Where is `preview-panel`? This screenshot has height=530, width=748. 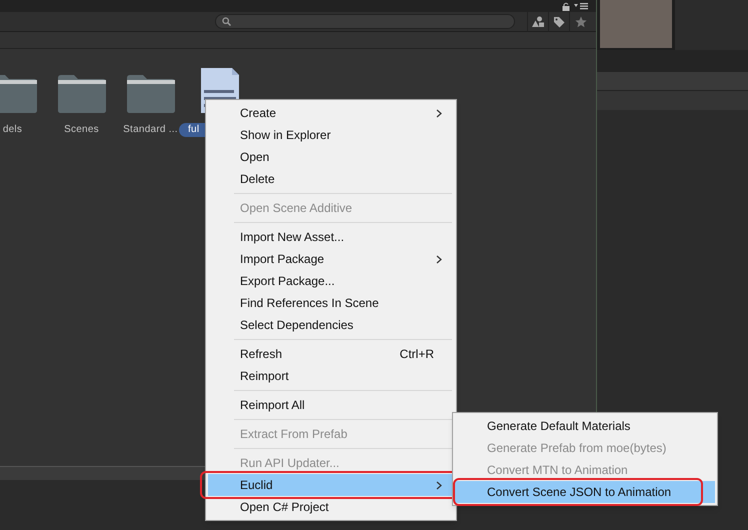
preview-panel is located at coordinates (636, 24).